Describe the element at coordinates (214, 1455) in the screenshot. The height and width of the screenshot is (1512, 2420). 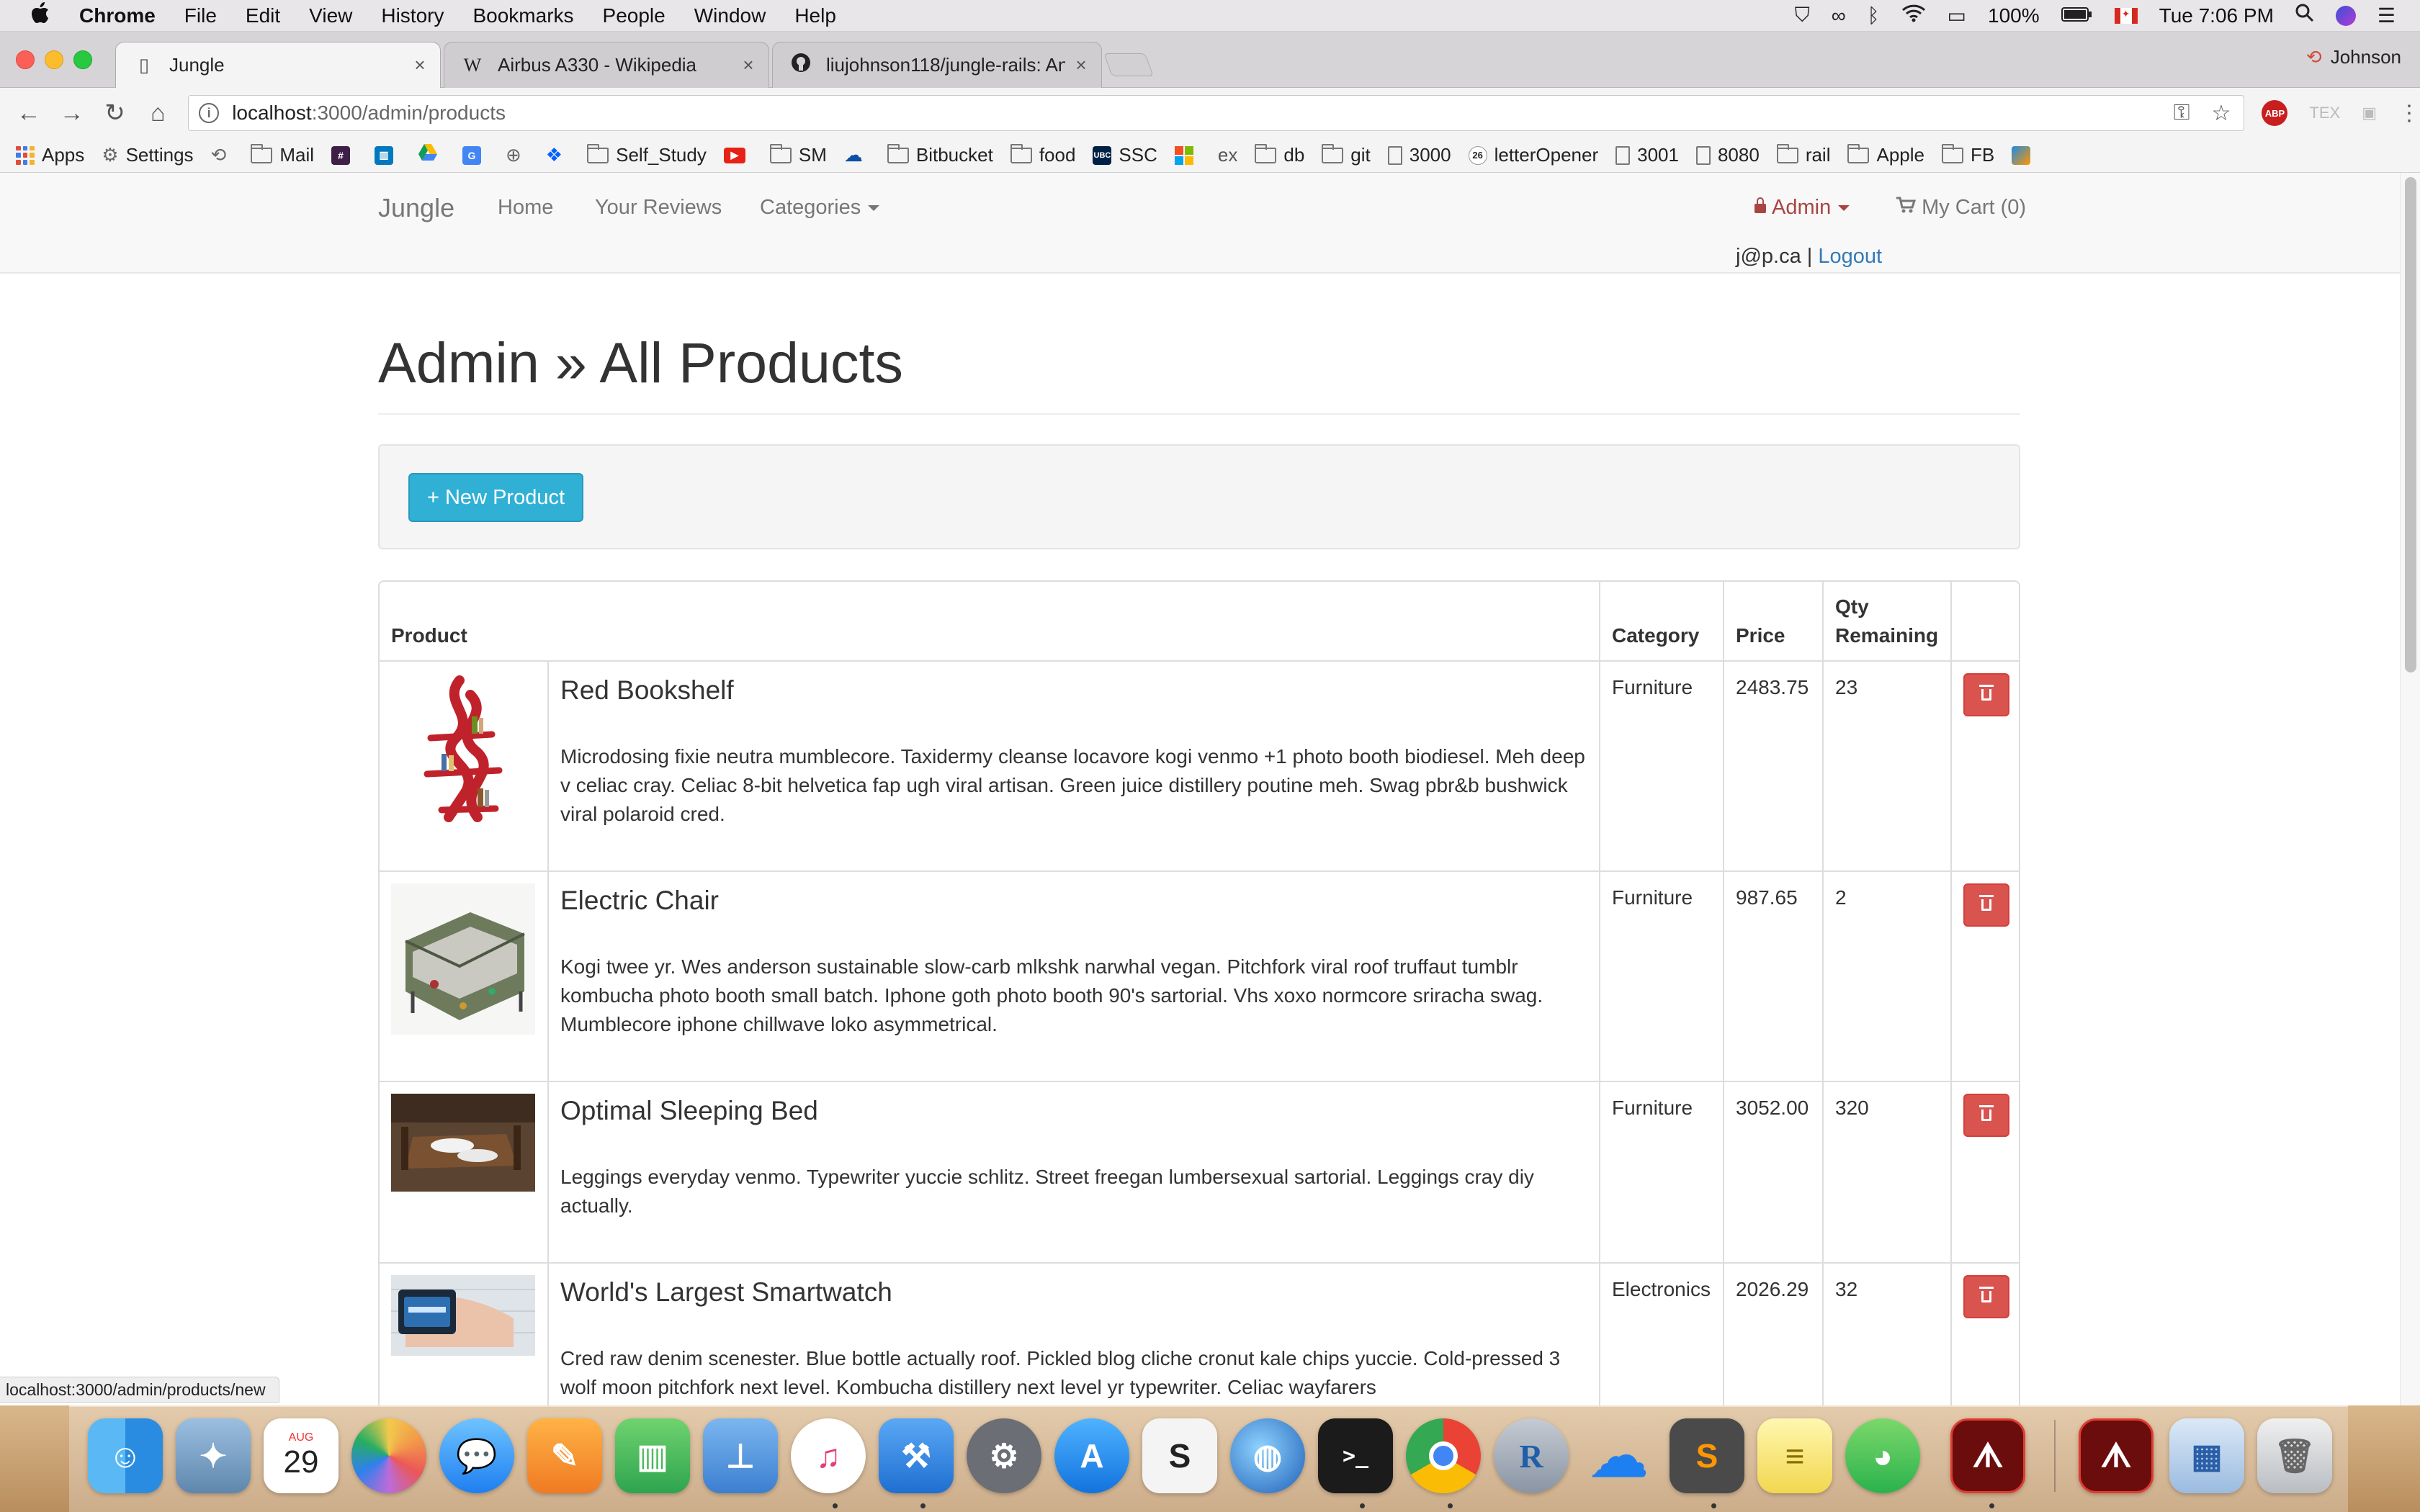
I see `preview-icon: ✦` at that location.